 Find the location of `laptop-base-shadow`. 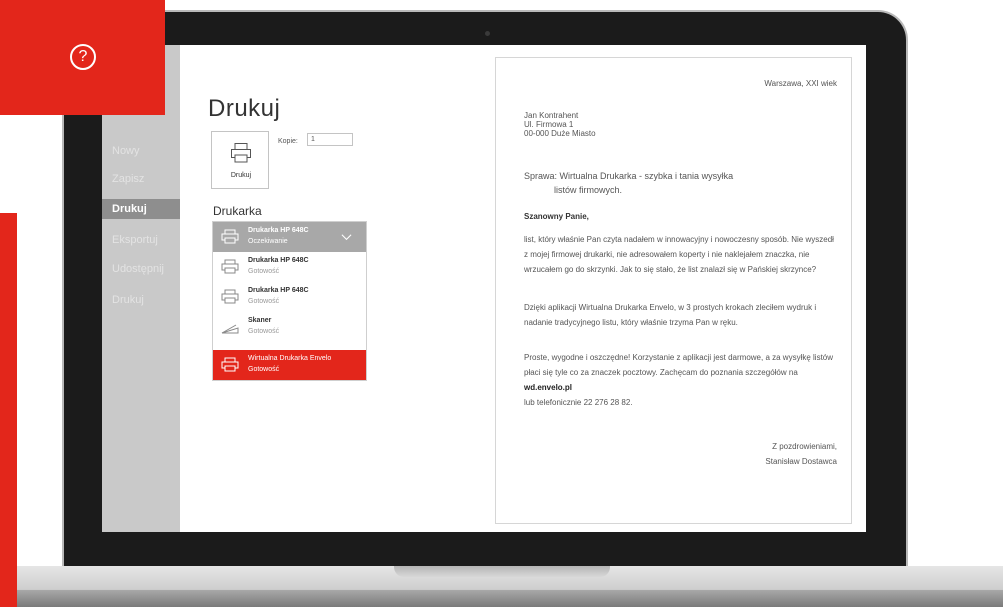

laptop-base-shadow is located at coordinates (501, 598).